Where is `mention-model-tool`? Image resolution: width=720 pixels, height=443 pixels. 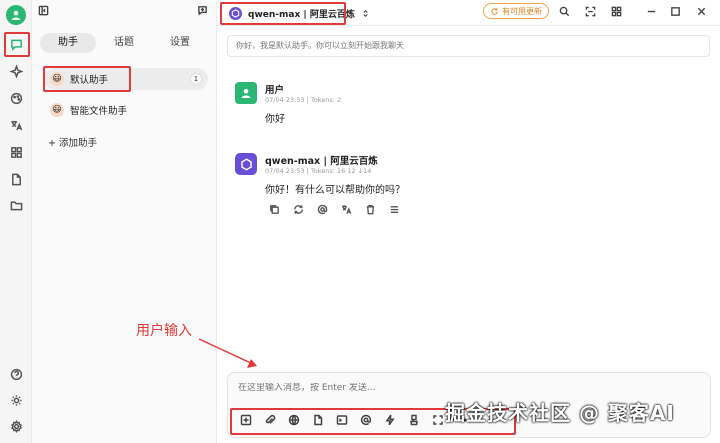 mention-model-tool is located at coordinates (366, 420).